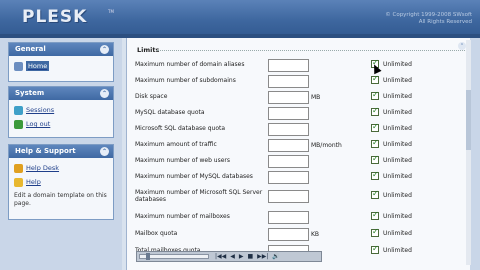 The image size is (480, 270). I want to click on panel-system-header: System ⌃, so click(61, 93).